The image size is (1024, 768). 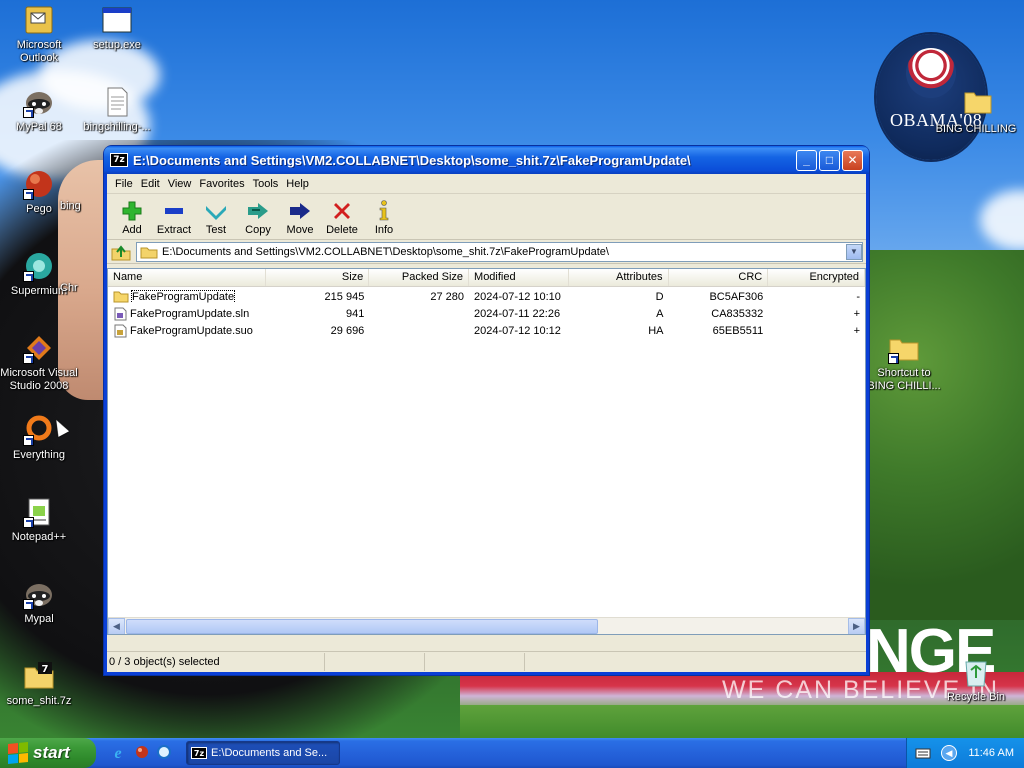 I want to click on maximize-button: □, so click(x=829, y=160).